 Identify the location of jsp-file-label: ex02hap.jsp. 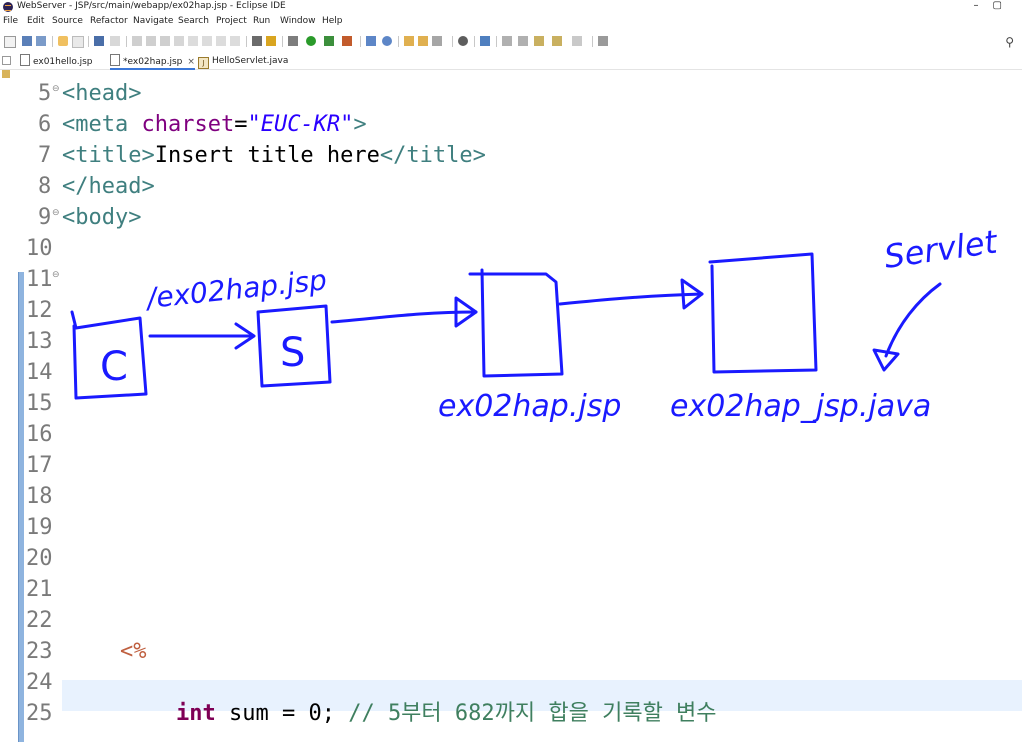
(529, 406).